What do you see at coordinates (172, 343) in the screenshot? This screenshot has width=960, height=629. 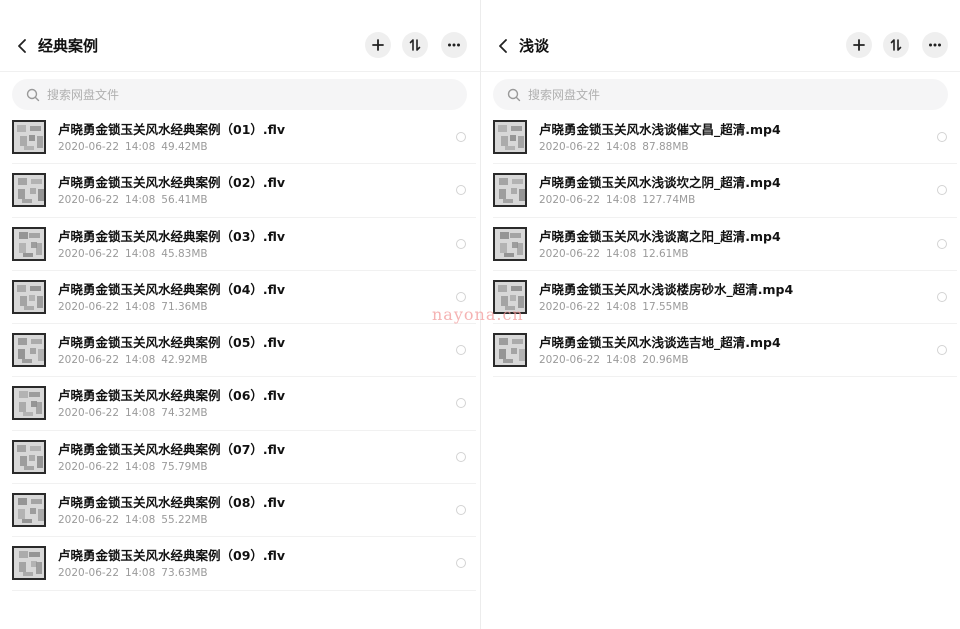 I see `file-name: 卢晓勇金锁玉关风水经典案例（05）.flv` at bounding box center [172, 343].